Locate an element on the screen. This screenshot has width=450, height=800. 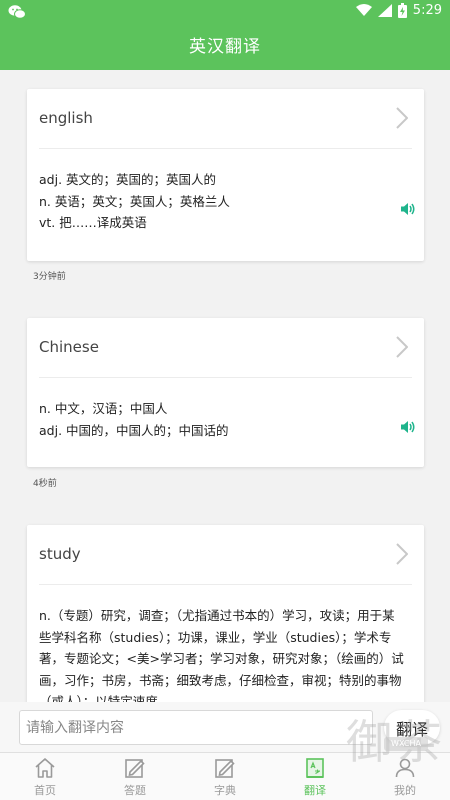
nav-item-translate: 翻译 is located at coordinates (315, 776).